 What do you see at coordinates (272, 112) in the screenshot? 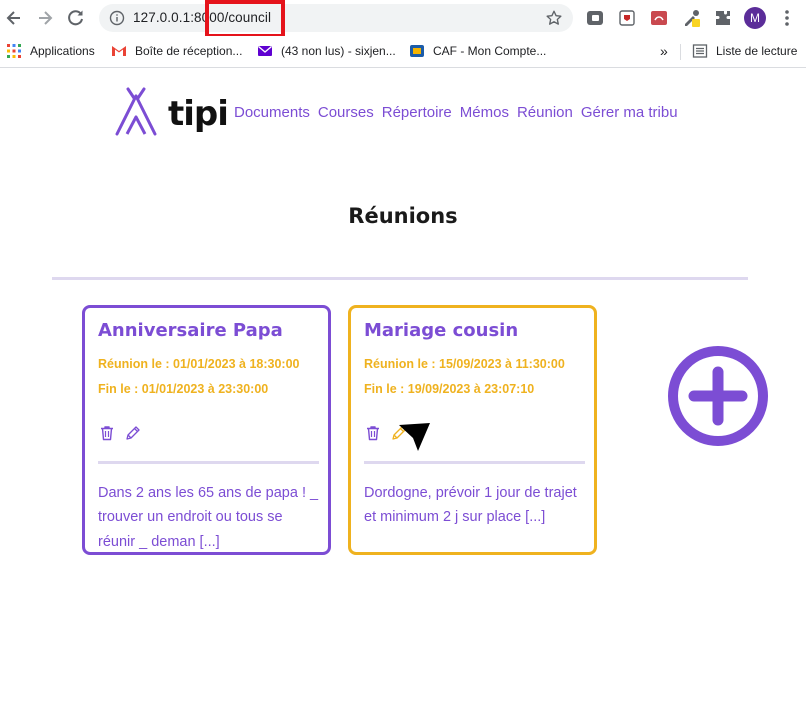
I see `nav-link-documents: Documents` at bounding box center [272, 112].